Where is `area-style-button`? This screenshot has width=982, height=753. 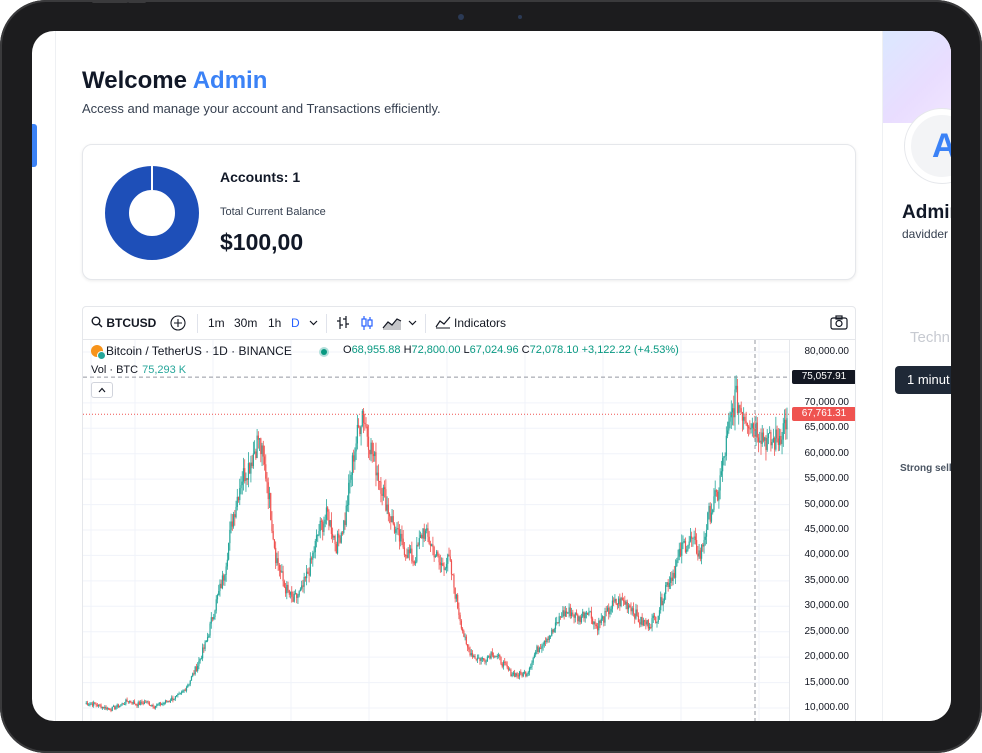 area-style-button is located at coordinates (392, 323).